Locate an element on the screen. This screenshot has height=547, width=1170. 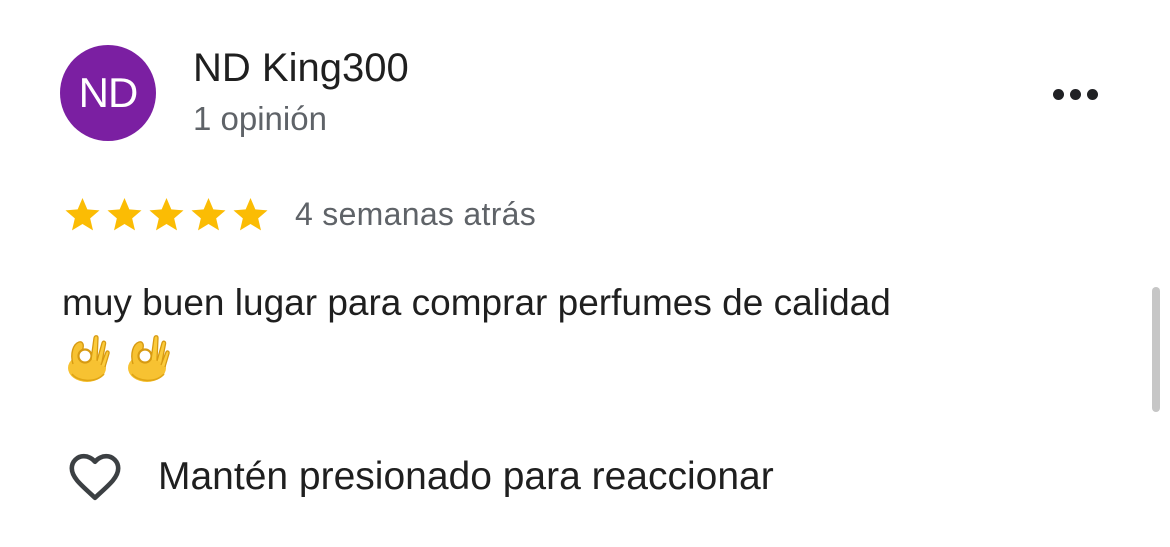
more-options-button is located at coordinates (1075, 94).